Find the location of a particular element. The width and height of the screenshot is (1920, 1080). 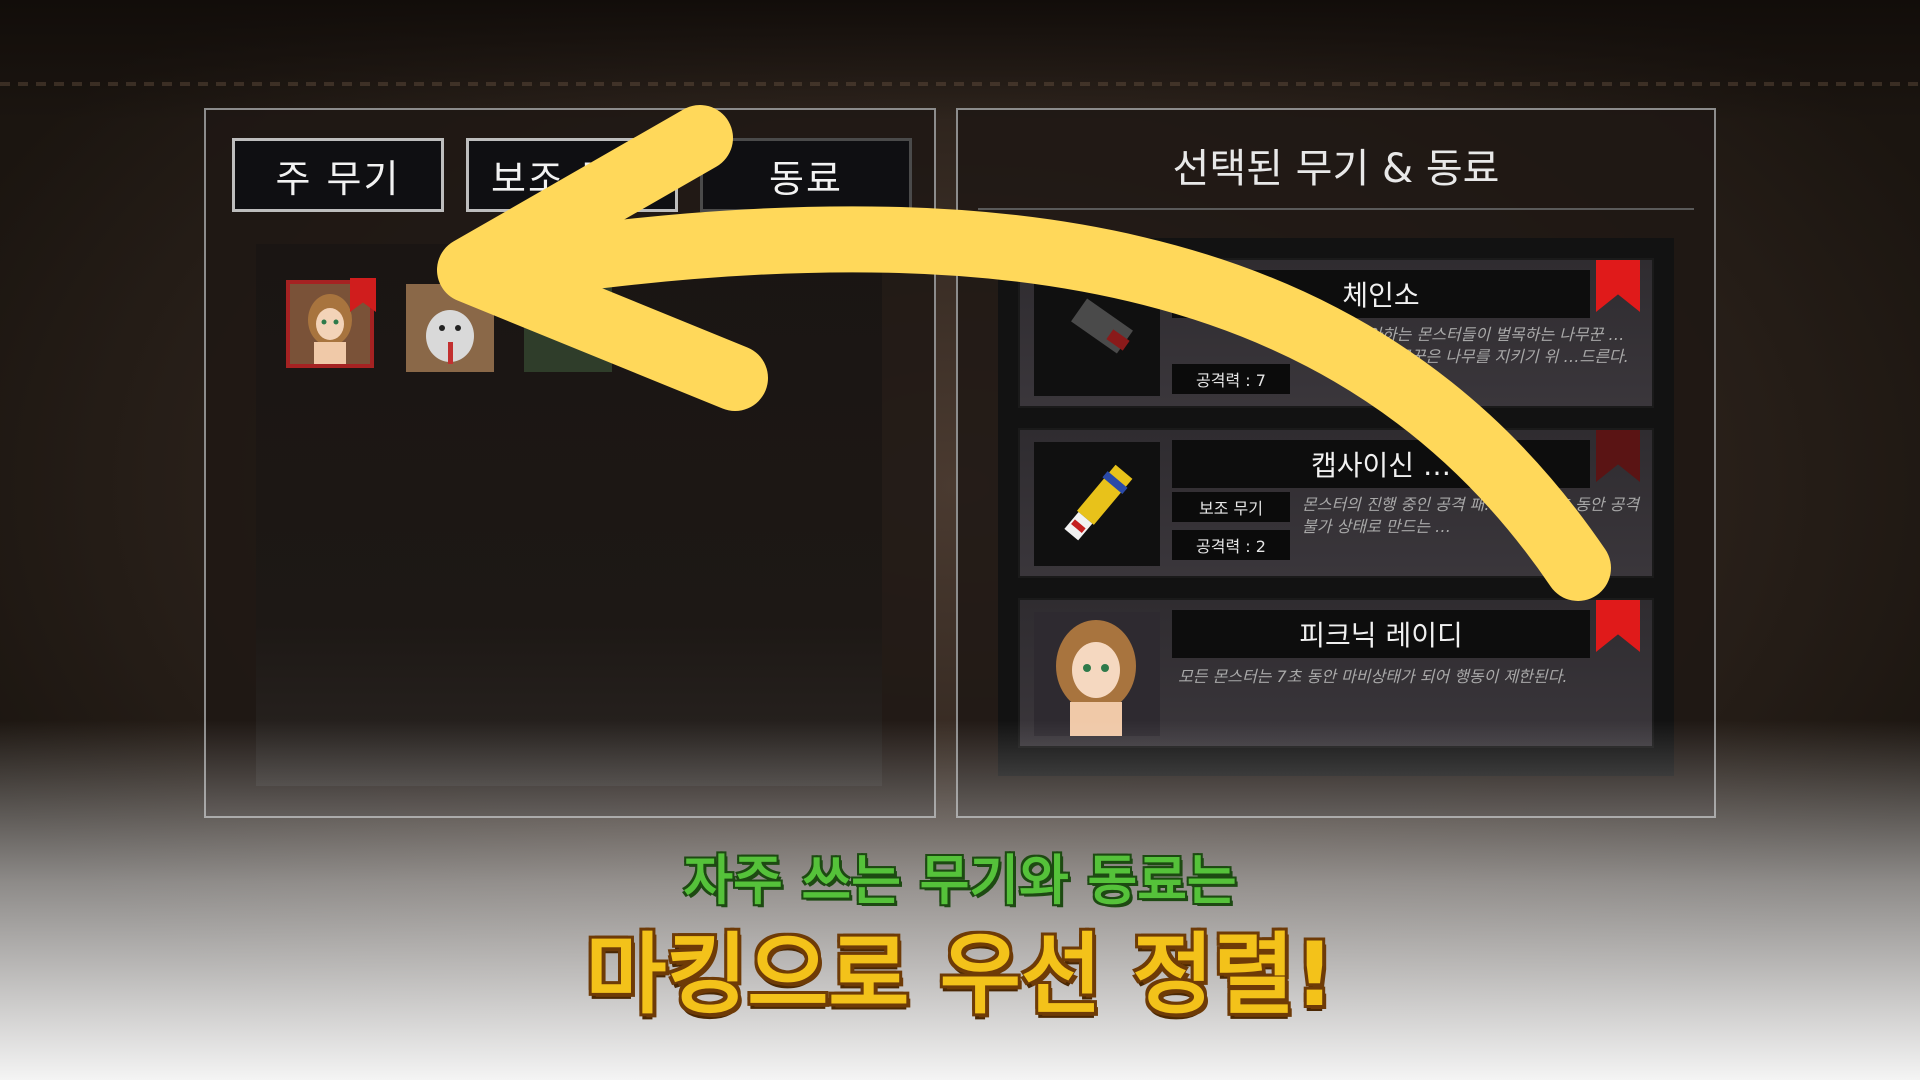

caption-line-2: 마킹으로 우선 정렬! is located at coordinates (960, 974).